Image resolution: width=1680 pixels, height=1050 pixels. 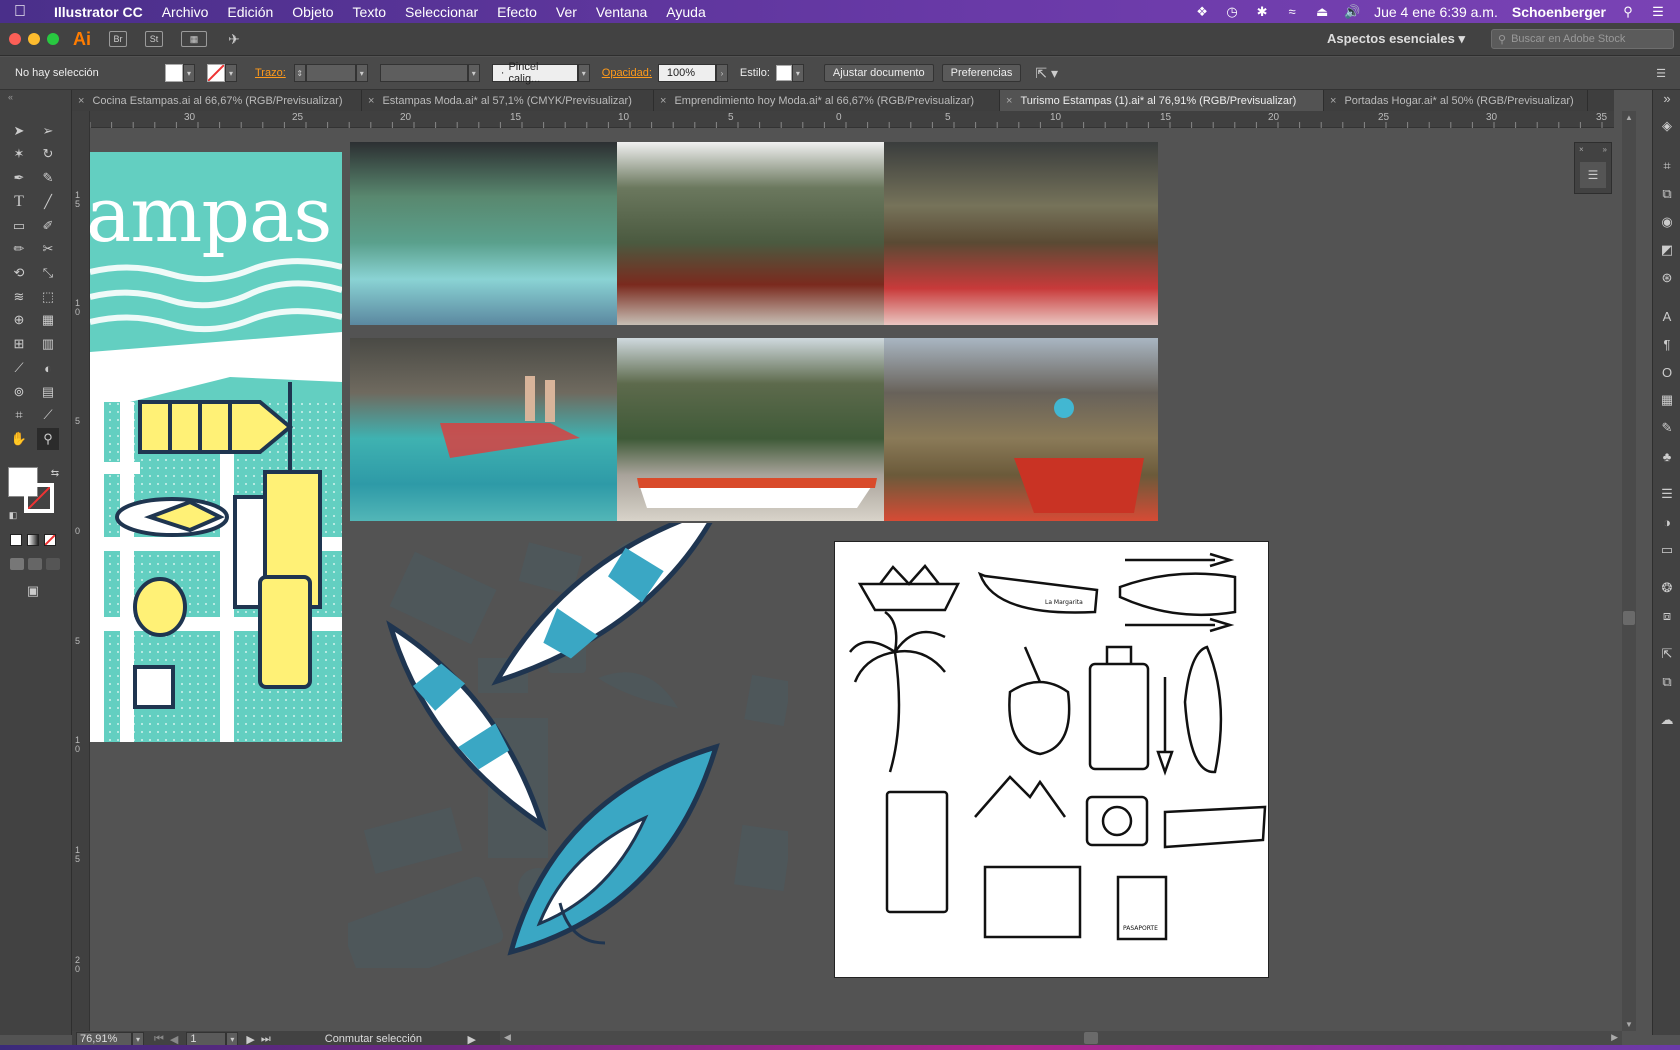 I want to click on workspace-switcher: Aspectos esenciales ▾, so click(x=1396, y=39).